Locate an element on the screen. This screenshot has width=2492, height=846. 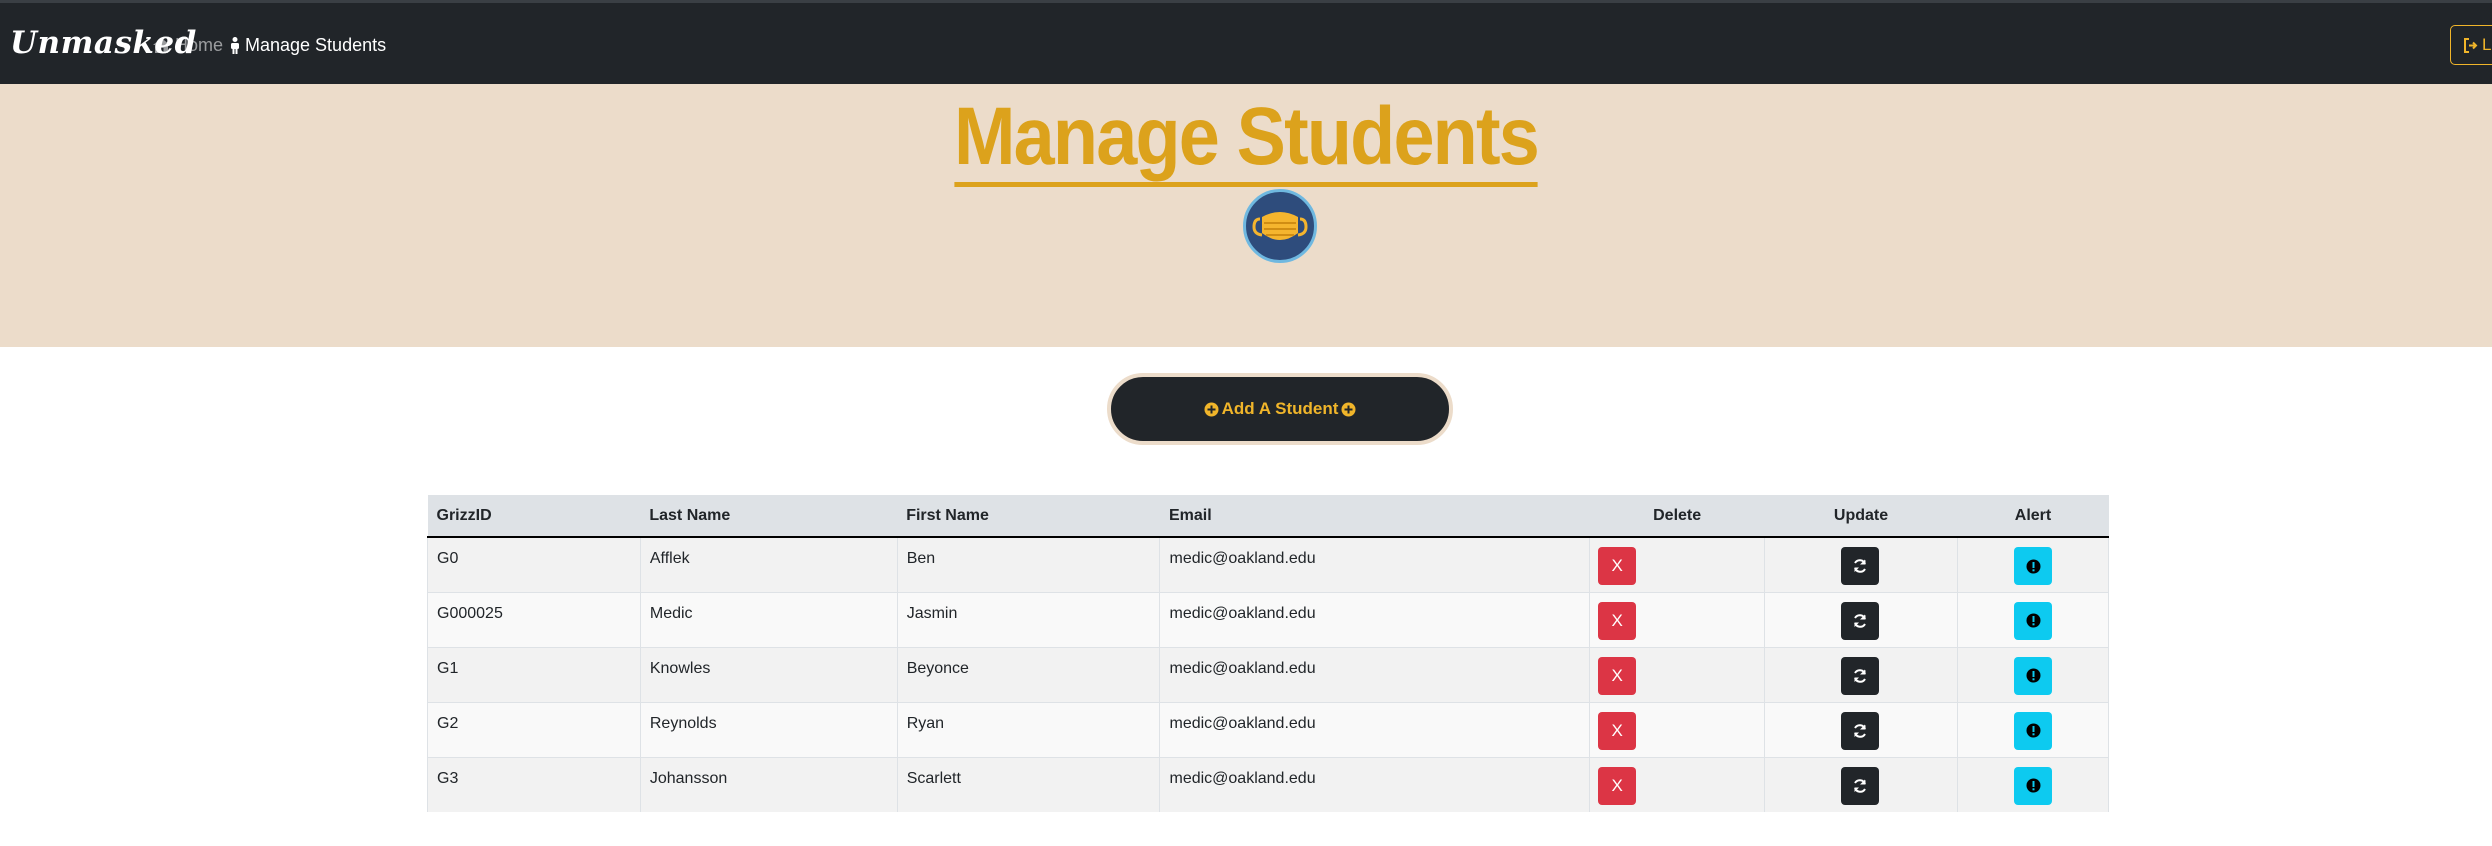
face-mask-graphic is located at coordinates (1280, 226).